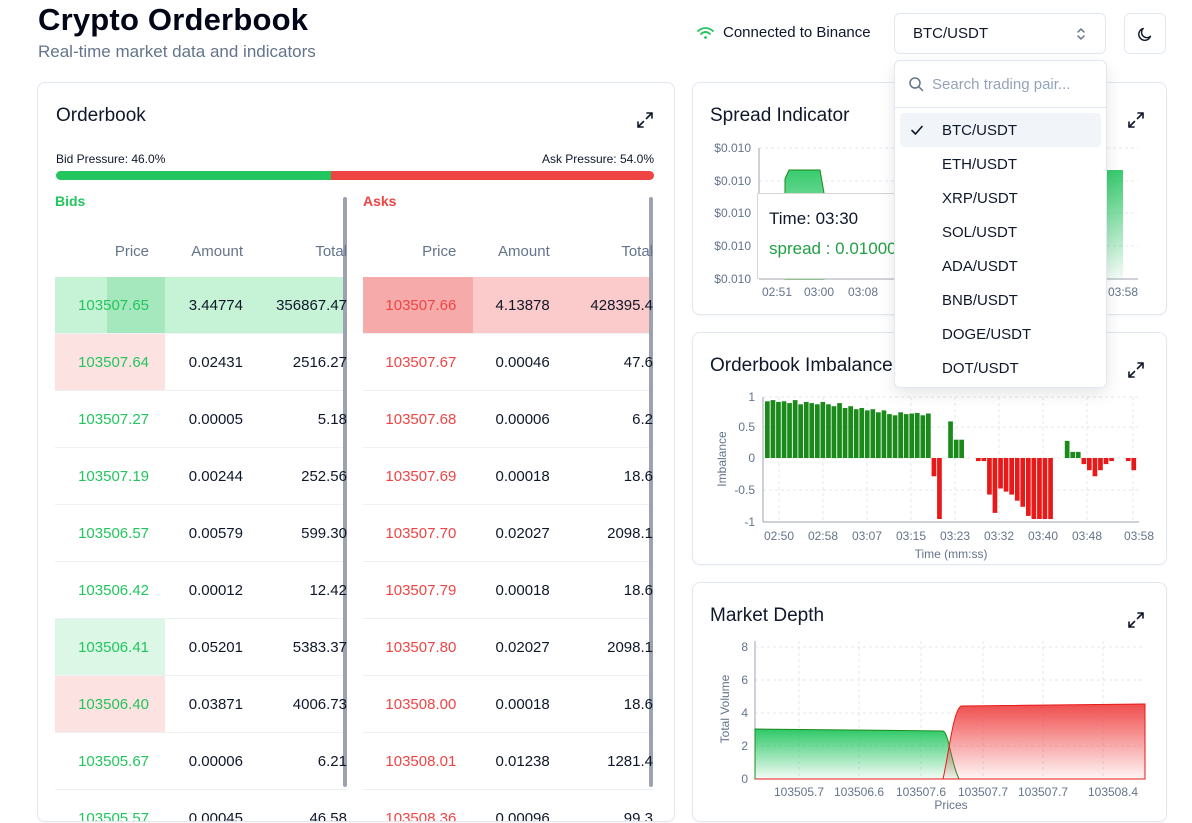 The width and height of the screenshot is (1192, 823). Describe the element at coordinates (508, 647) in the screenshot. I see `ask-row: 103507.80 0.02027 2098.1` at that location.